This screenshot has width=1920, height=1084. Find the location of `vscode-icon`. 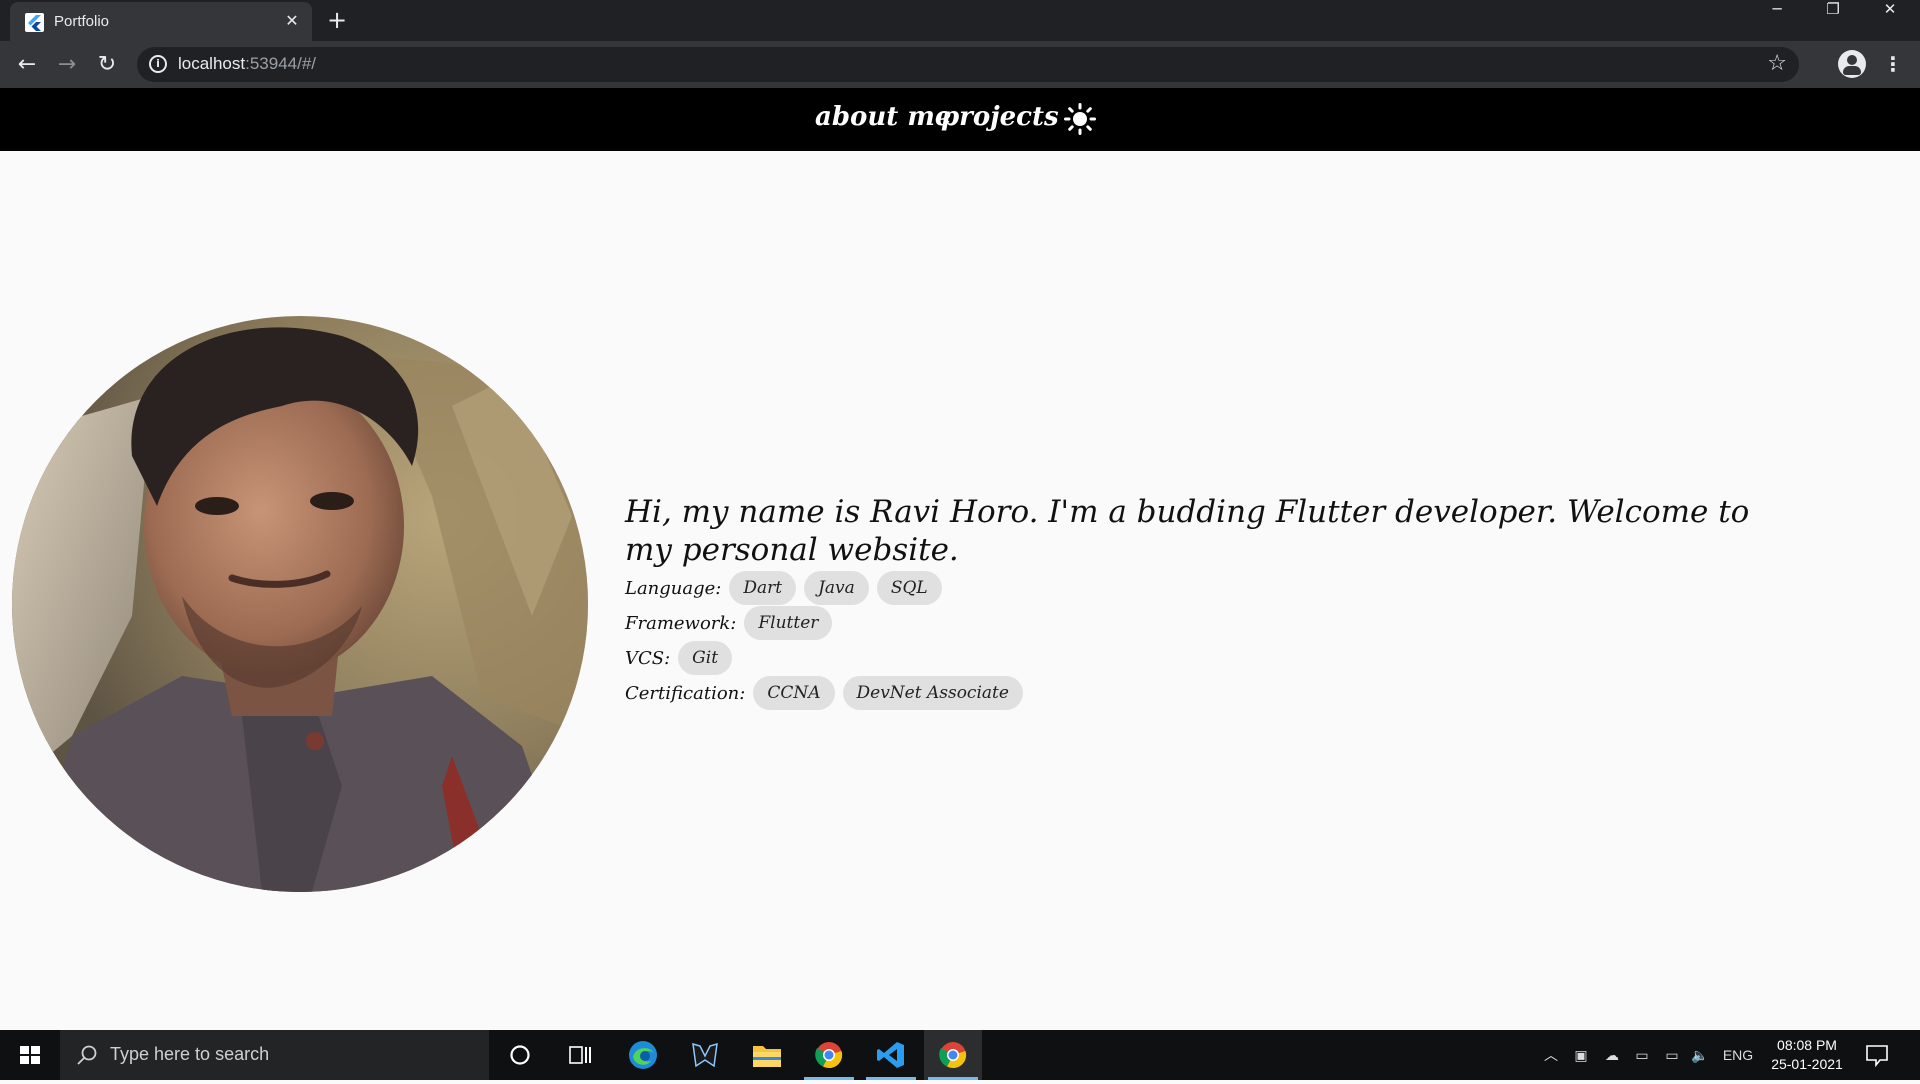

vscode-icon is located at coordinates (891, 1055).